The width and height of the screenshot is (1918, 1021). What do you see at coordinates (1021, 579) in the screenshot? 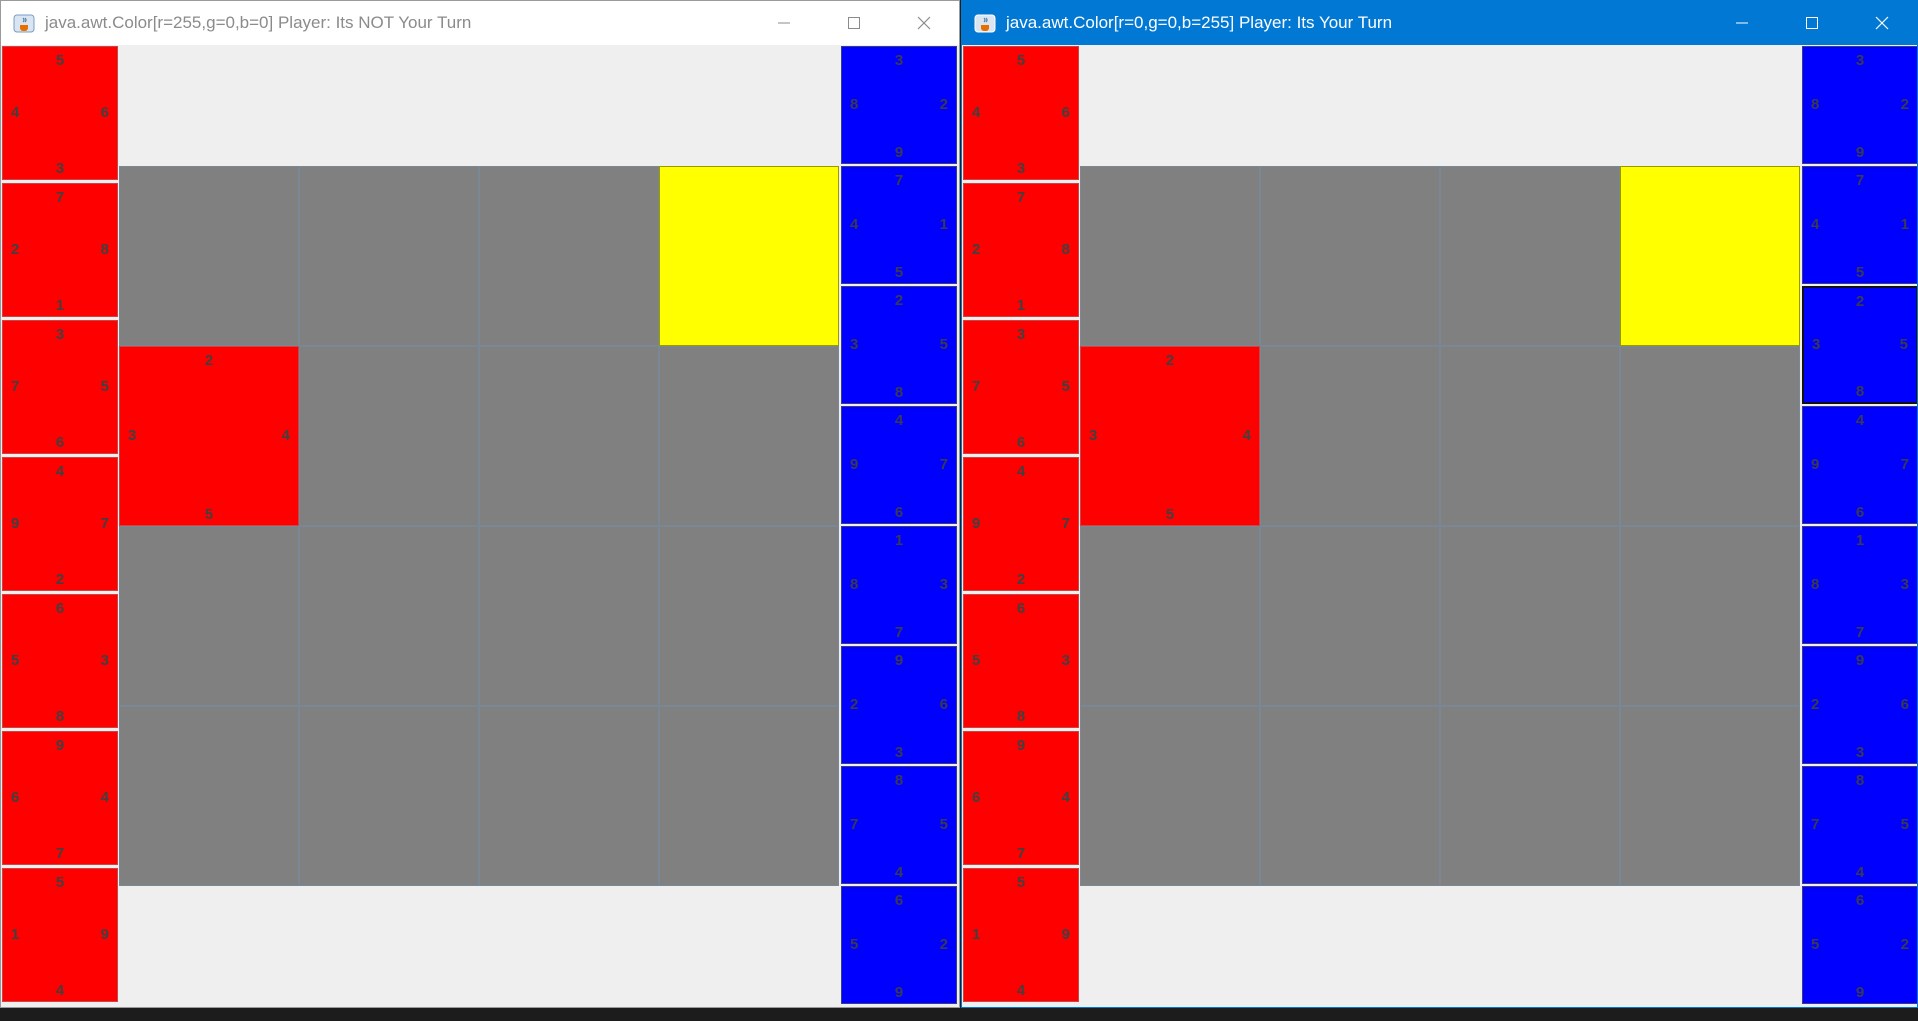
I see `tile-bottom-number: 2` at bounding box center [1021, 579].